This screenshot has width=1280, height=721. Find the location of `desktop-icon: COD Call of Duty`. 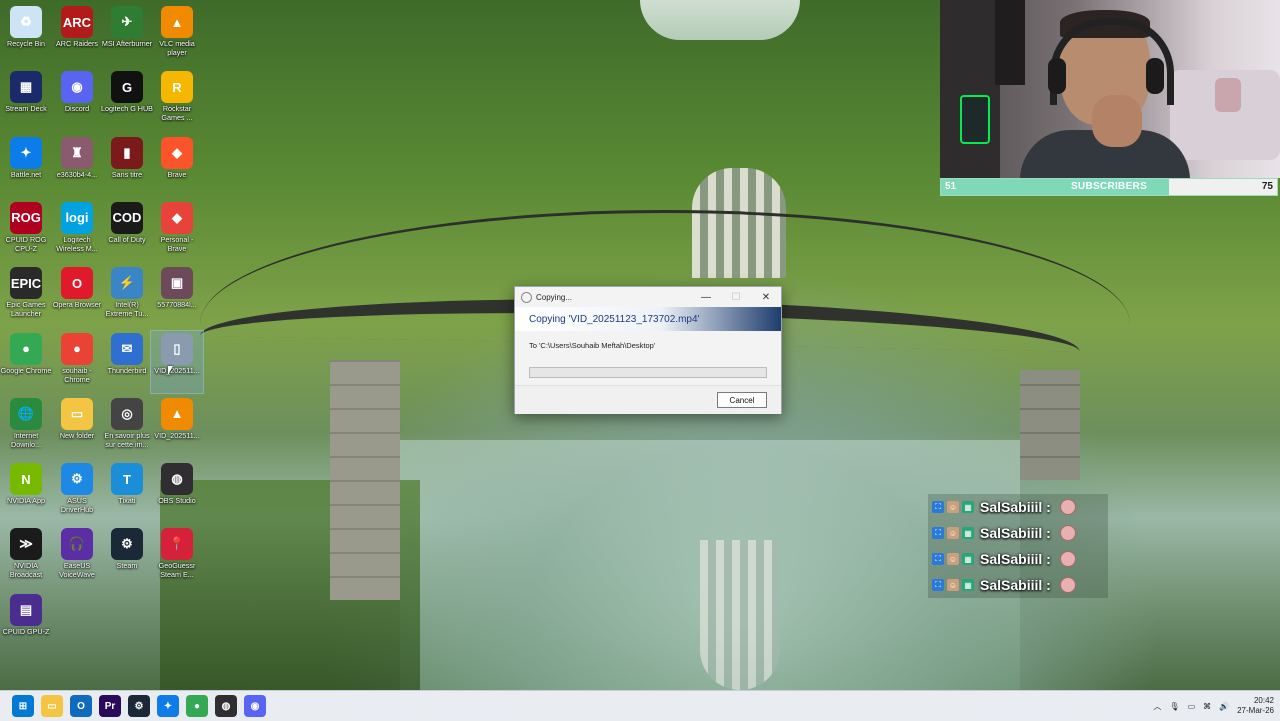

desktop-icon: COD Call of Duty is located at coordinates (127, 231).